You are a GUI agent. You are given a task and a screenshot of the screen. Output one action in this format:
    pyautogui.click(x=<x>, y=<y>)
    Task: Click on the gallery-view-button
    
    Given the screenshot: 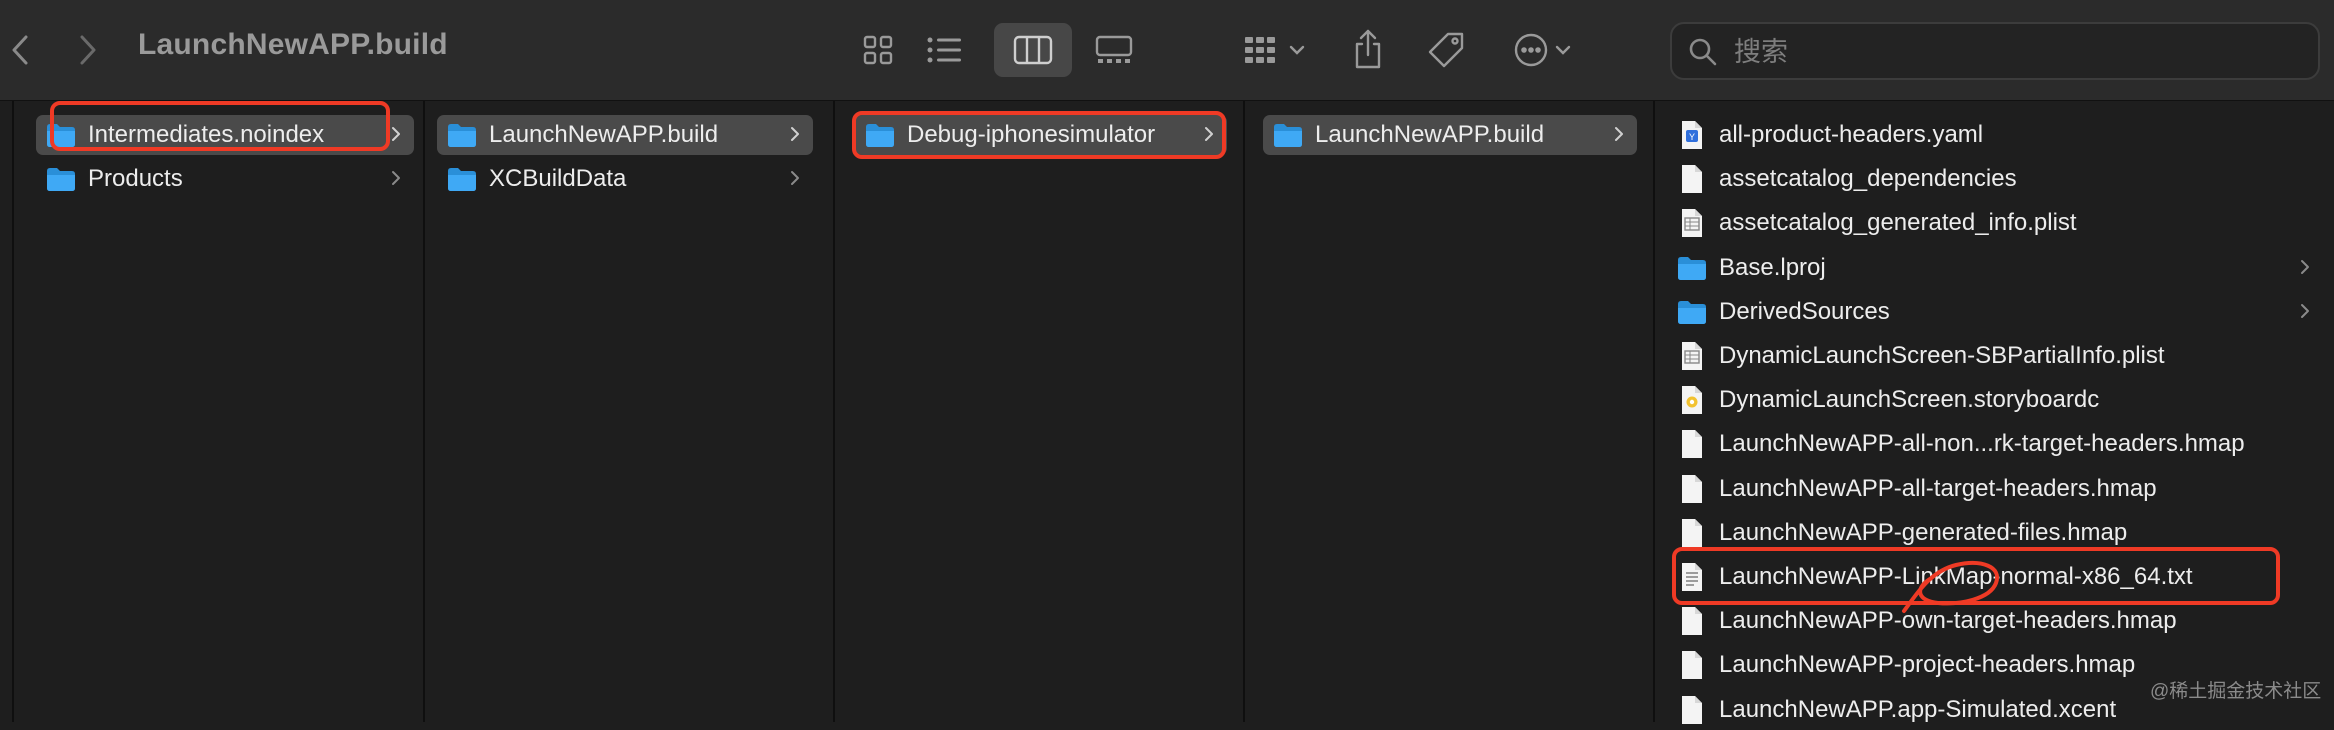 What is the action you would take?
    pyautogui.click(x=1114, y=50)
    